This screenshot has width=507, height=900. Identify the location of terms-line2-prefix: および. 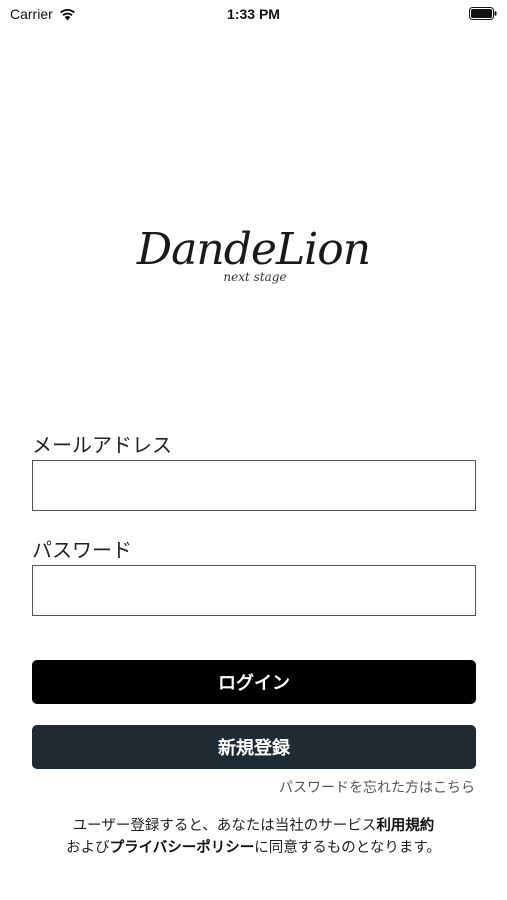
(88, 848).